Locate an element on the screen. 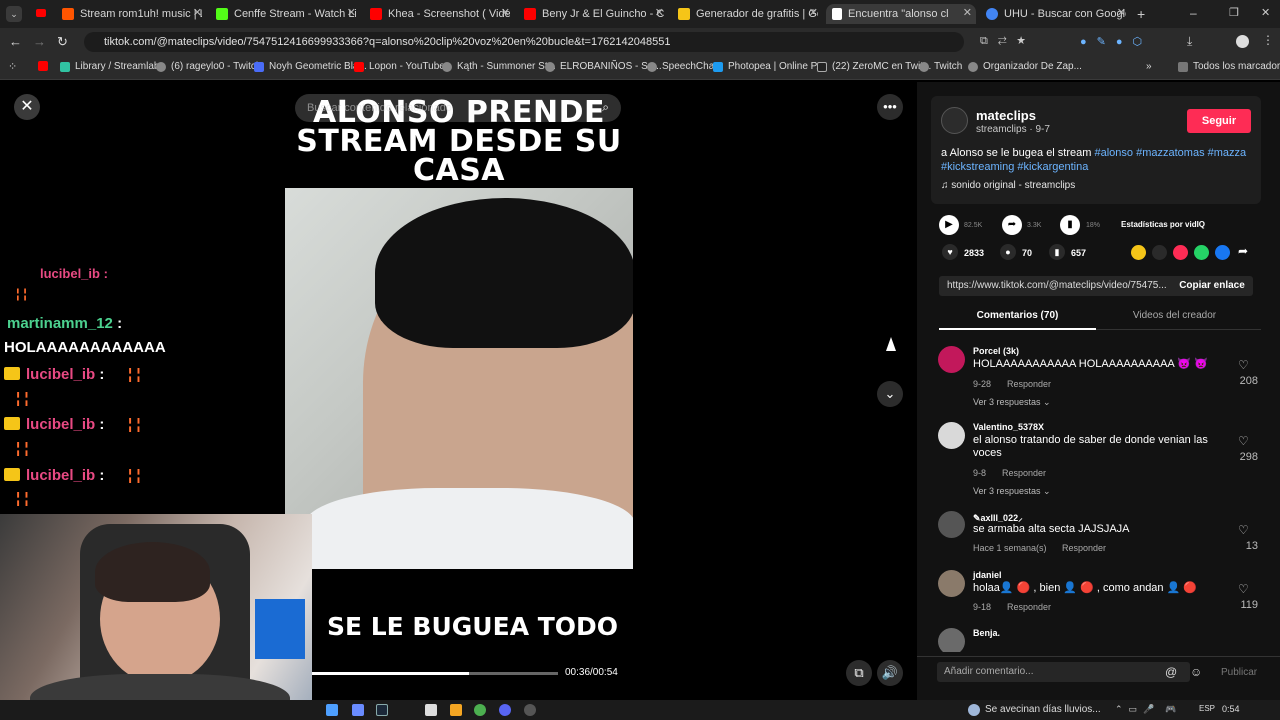 Image resolution: width=1280 pixels, height=720 pixels. back-arrow-icon: ← is located at coordinates (15, 41).